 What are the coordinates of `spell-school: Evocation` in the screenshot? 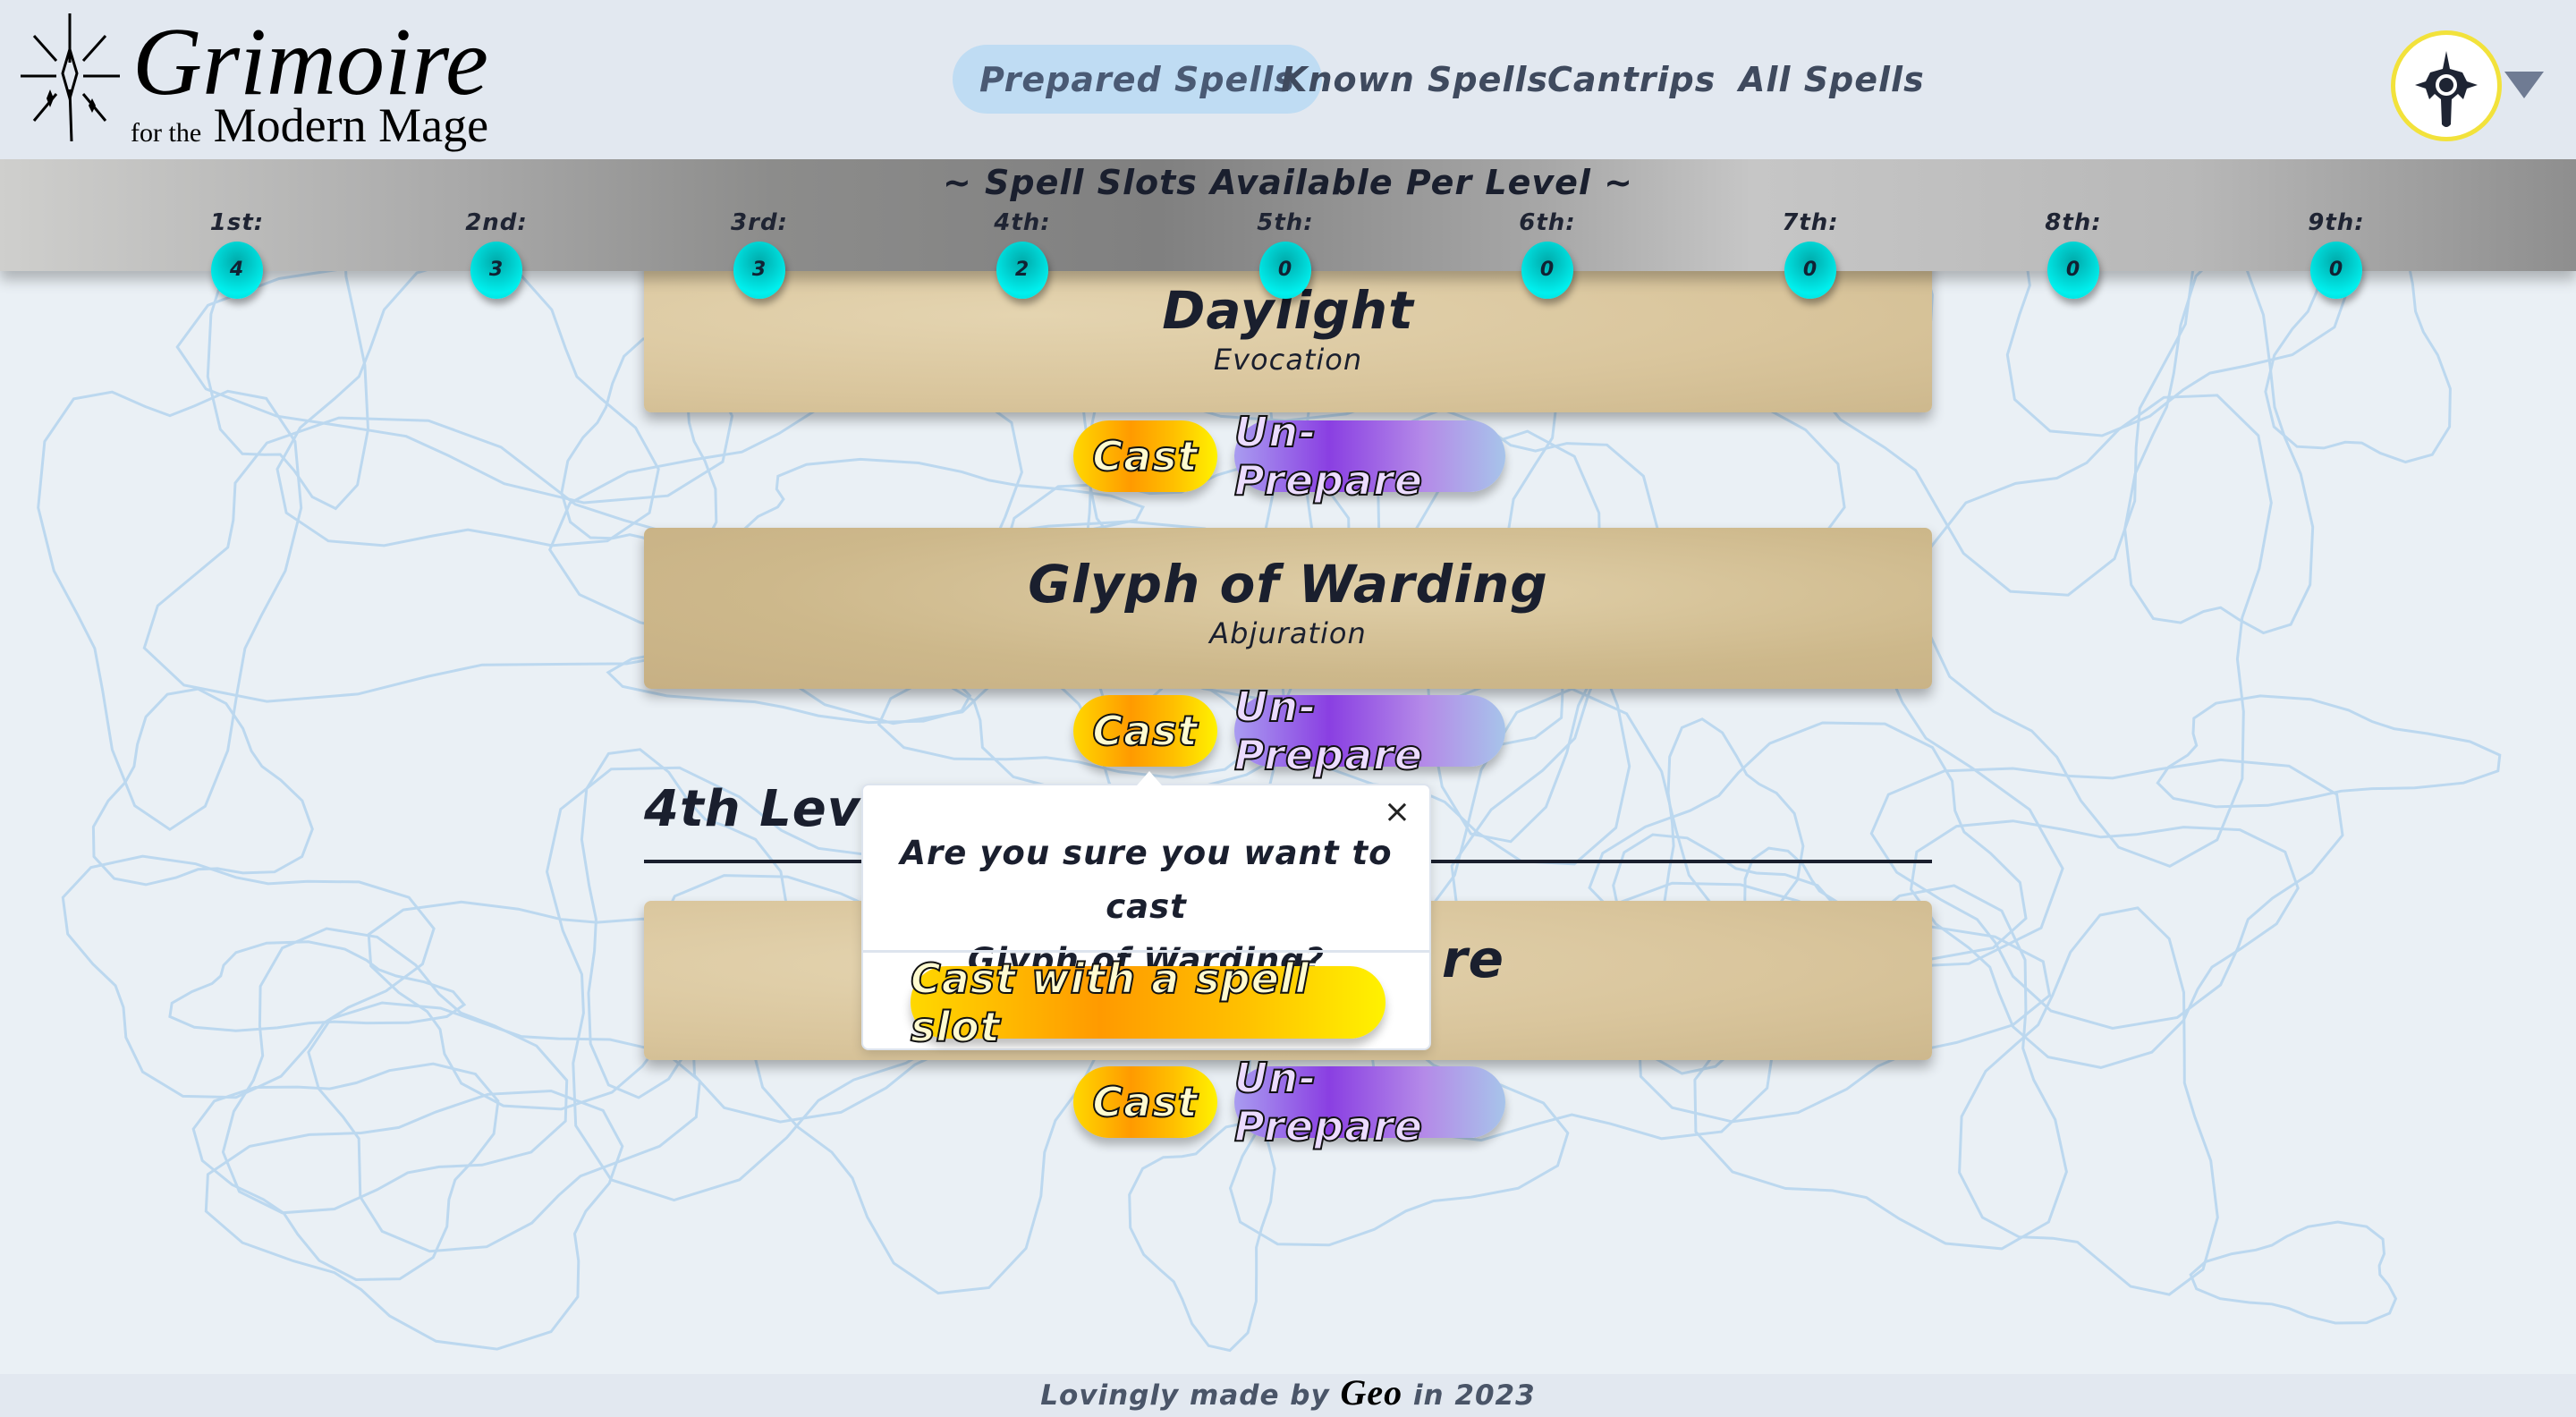 It's located at (1288, 360).